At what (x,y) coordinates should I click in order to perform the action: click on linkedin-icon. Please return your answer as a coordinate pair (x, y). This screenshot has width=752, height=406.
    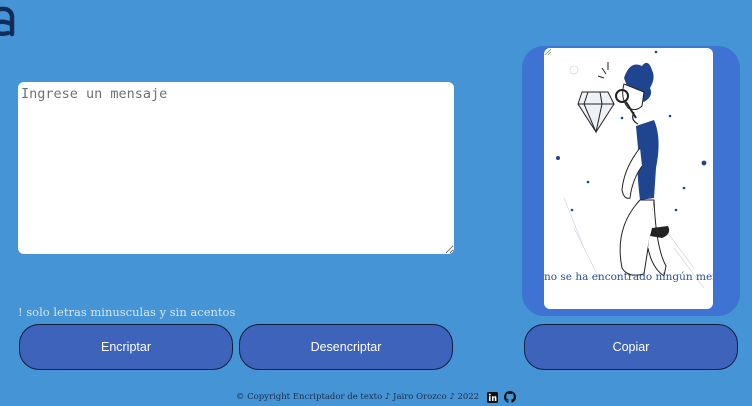
    Looking at the image, I should click on (493, 397).